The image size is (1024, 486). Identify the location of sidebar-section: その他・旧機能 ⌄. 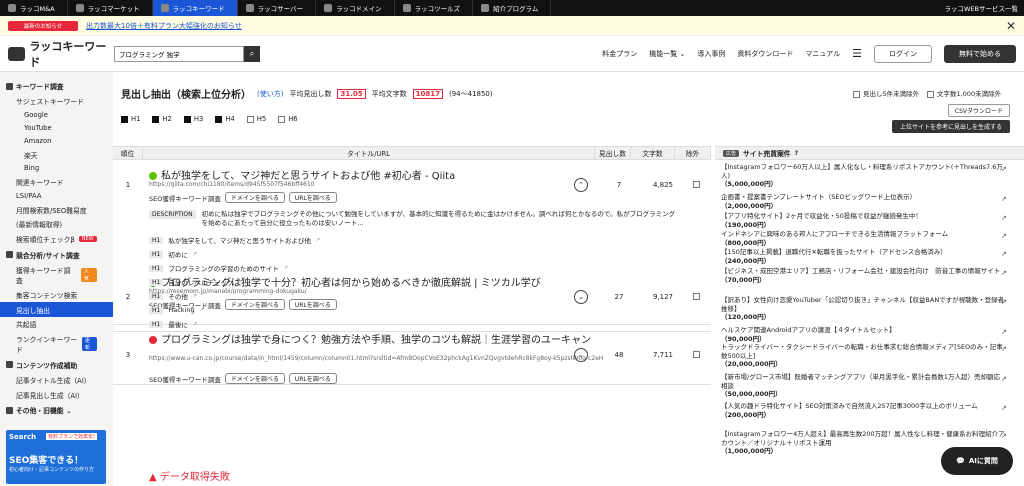
(56, 410).